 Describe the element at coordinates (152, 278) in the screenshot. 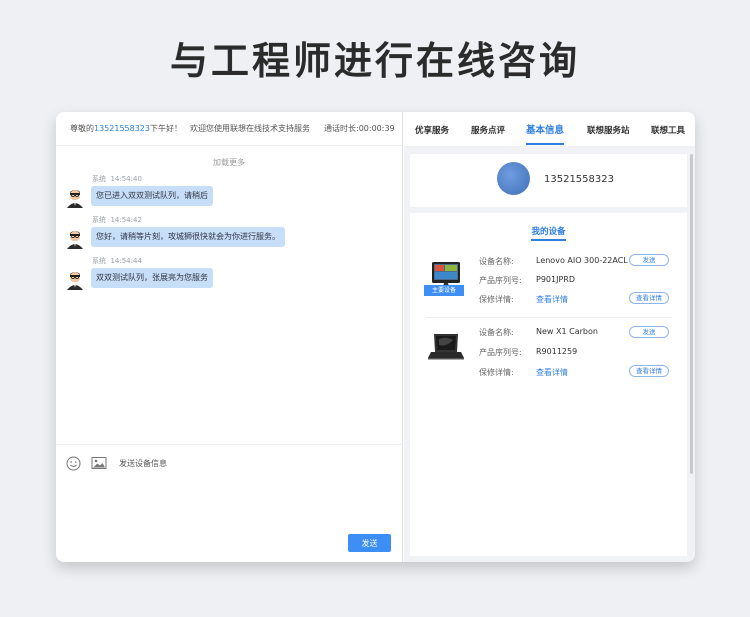

I see `message-bubble: 双双测试队列，张展亮为您服务` at that location.